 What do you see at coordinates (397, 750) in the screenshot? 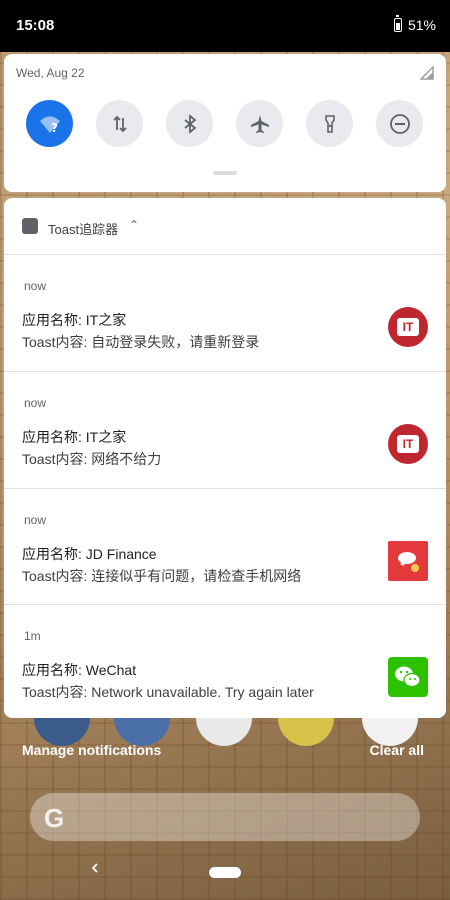
I see `clear-all-button: Clear all` at bounding box center [397, 750].